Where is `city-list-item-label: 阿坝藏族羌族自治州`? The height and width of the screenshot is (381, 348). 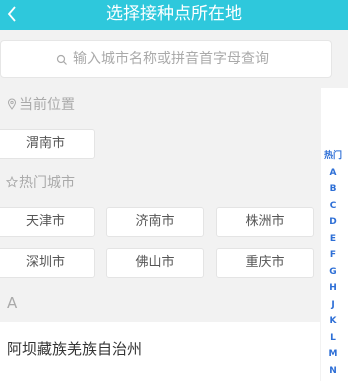 city-list-item-label: 阿坝藏族羌族自治州 is located at coordinates (75, 349).